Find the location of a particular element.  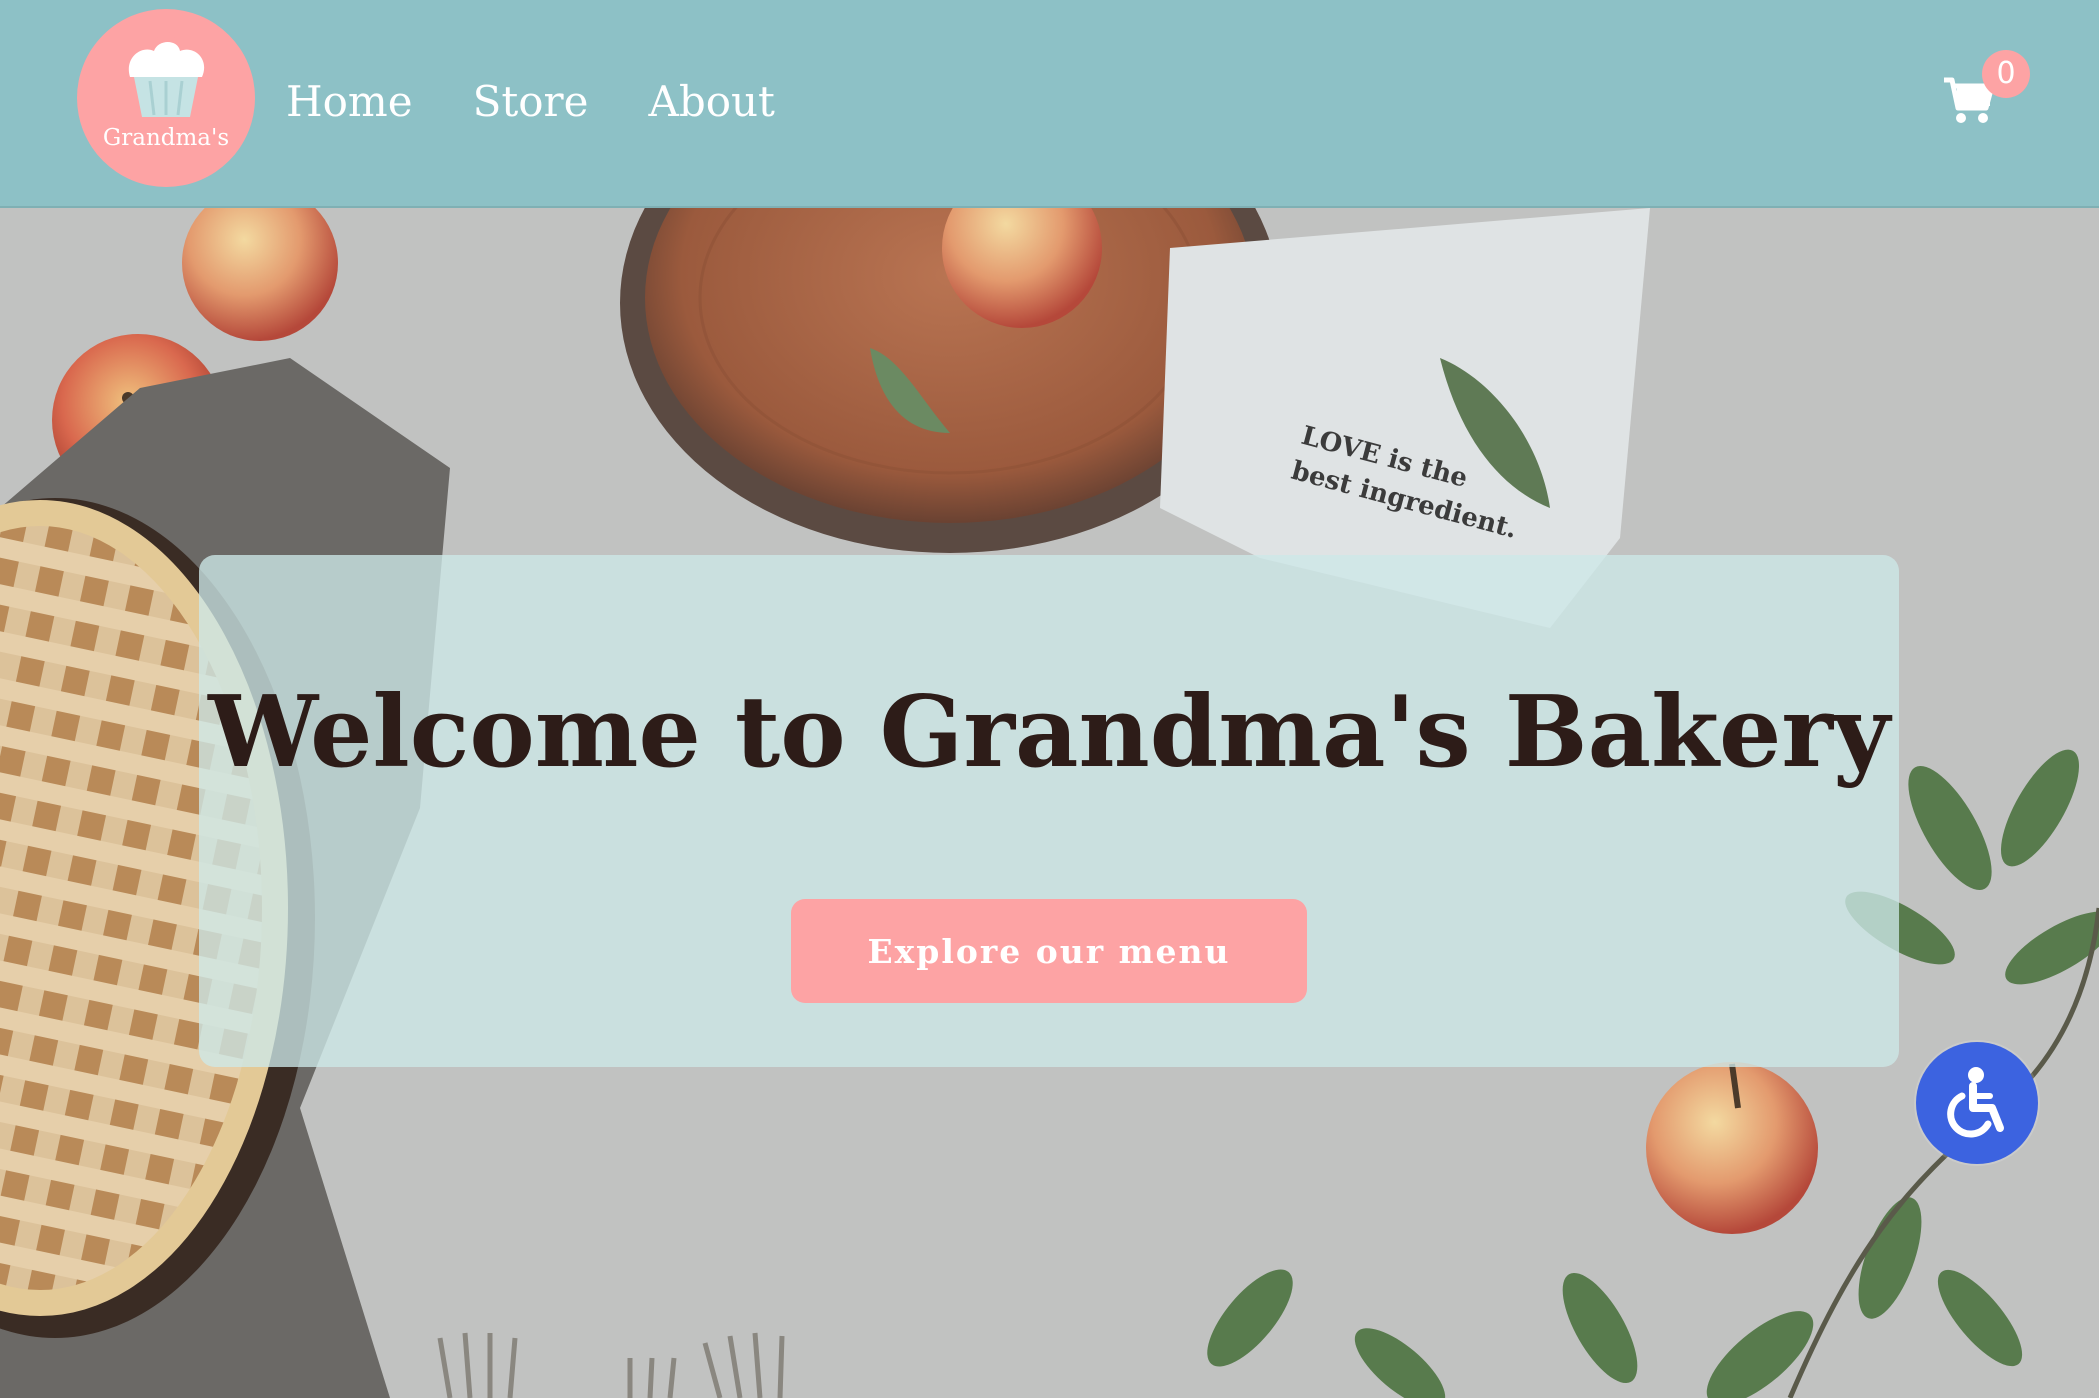

cupcake-icon is located at coordinates (166, 74).